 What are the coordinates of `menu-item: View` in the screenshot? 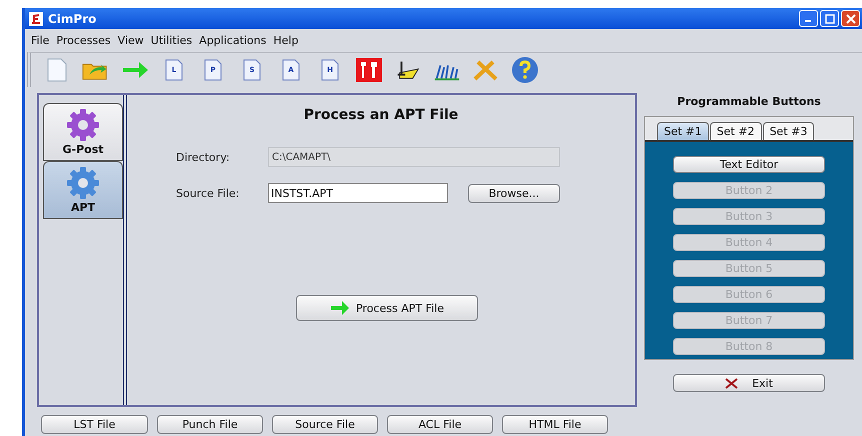 It's located at (131, 40).